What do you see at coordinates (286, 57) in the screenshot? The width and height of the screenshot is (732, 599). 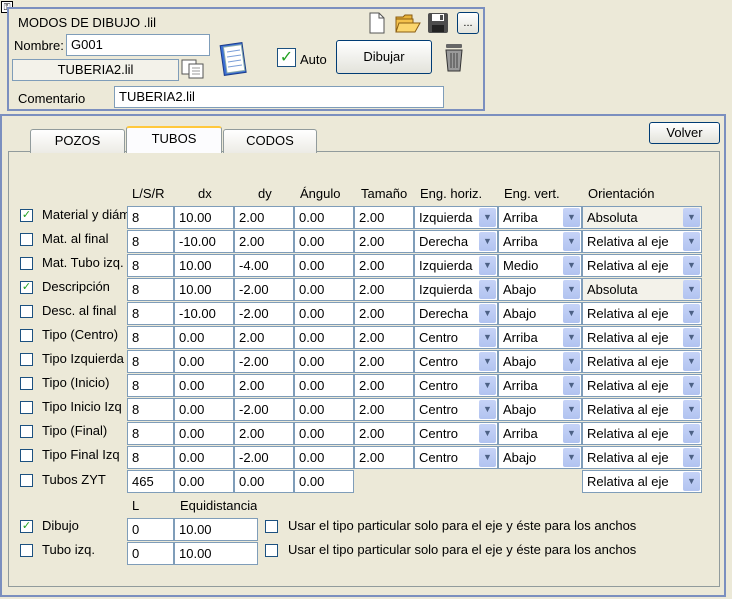 I see `auto-checkbox: ✓` at bounding box center [286, 57].